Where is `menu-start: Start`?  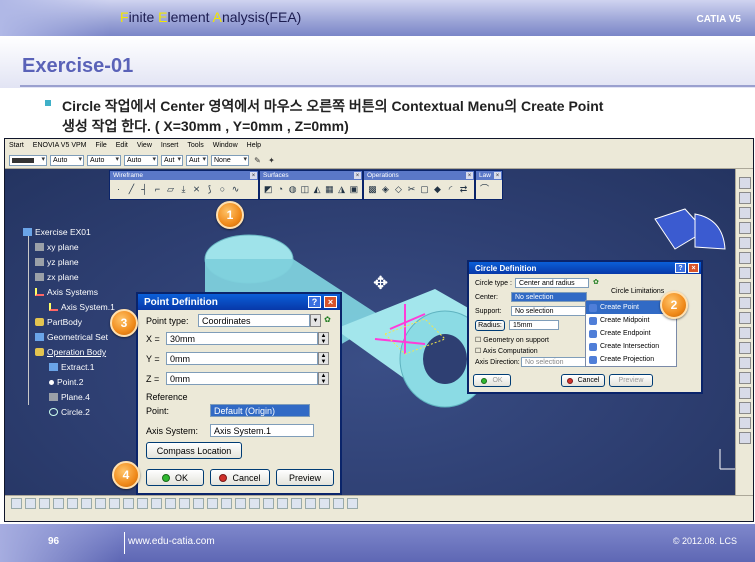
menu-start: Start is located at coordinates (16, 145).